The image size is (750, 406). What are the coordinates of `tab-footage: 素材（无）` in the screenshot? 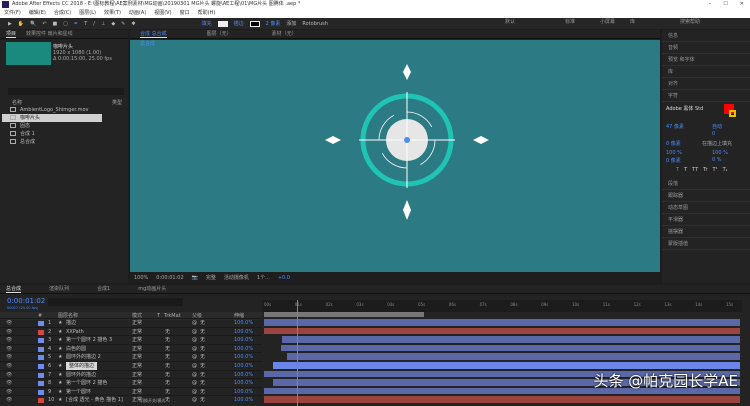 It's located at (284, 34).